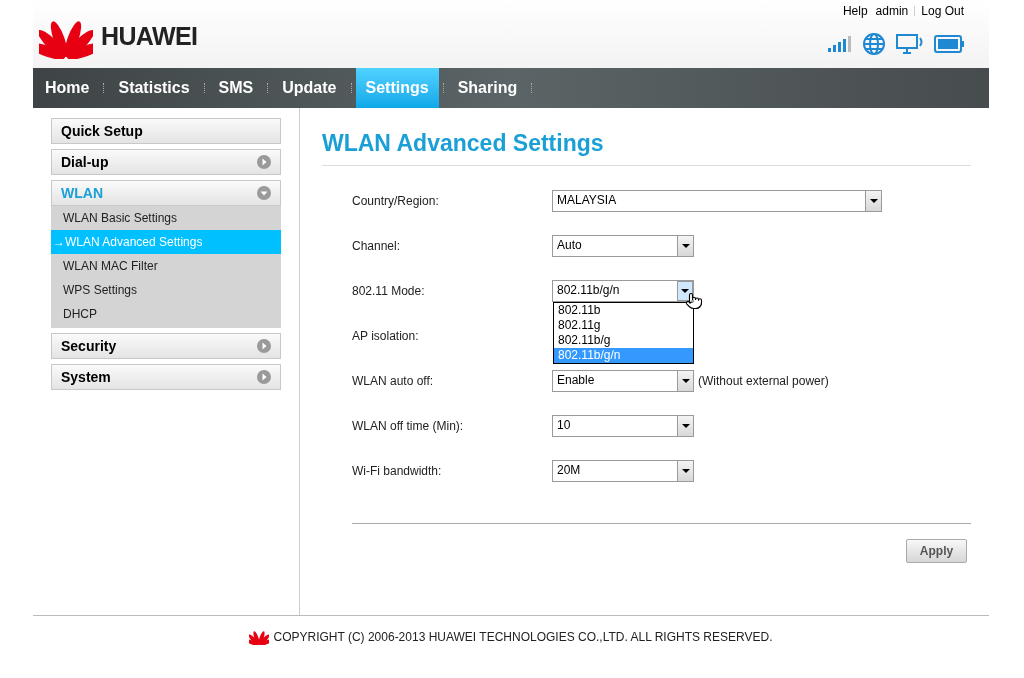 The width and height of the screenshot is (1024, 678). What do you see at coordinates (623, 245) in the screenshot?
I see `select-field: Auto` at bounding box center [623, 245].